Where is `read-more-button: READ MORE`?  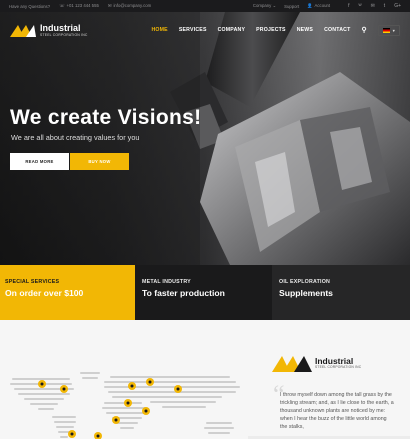
read-more-button: READ MORE is located at coordinates (39, 161).